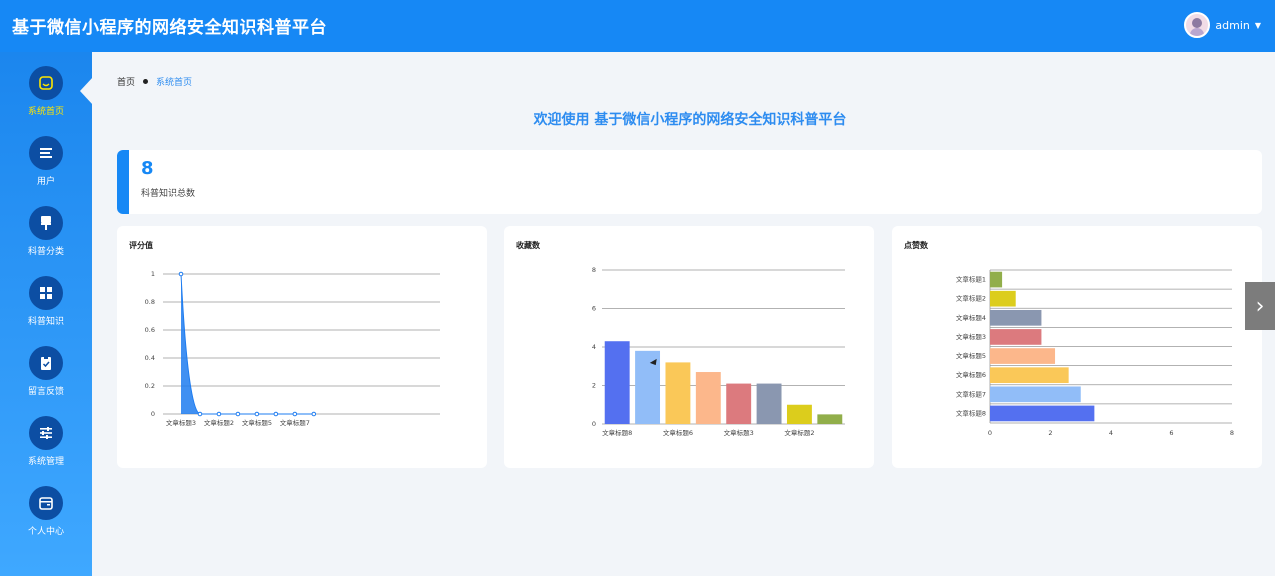 This screenshot has height=576, width=1275. I want to click on x-tick-label: 文章标题7, so click(295, 422).